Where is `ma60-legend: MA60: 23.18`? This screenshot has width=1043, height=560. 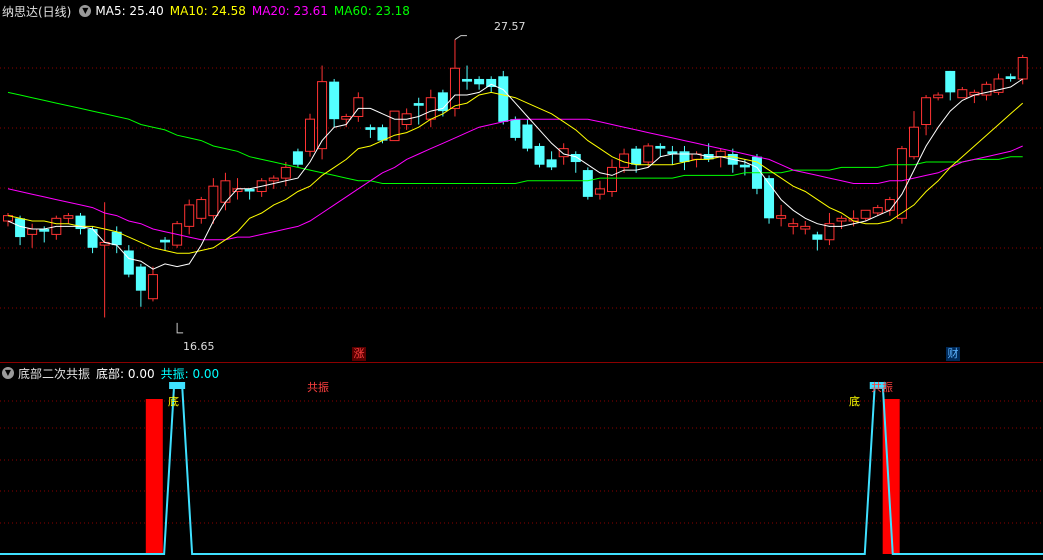
ma60-legend: MA60: 23.18 is located at coordinates (371, 11).